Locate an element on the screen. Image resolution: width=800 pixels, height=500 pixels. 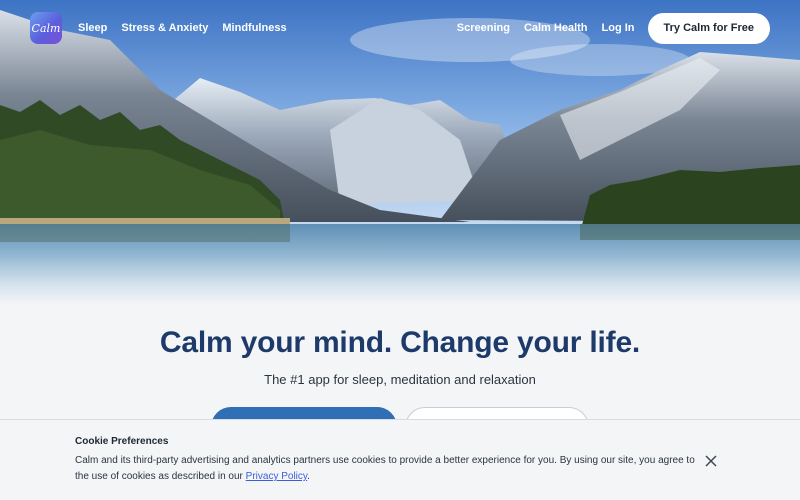
nav-link-calm-health: Calm Health is located at coordinates (556, 28).